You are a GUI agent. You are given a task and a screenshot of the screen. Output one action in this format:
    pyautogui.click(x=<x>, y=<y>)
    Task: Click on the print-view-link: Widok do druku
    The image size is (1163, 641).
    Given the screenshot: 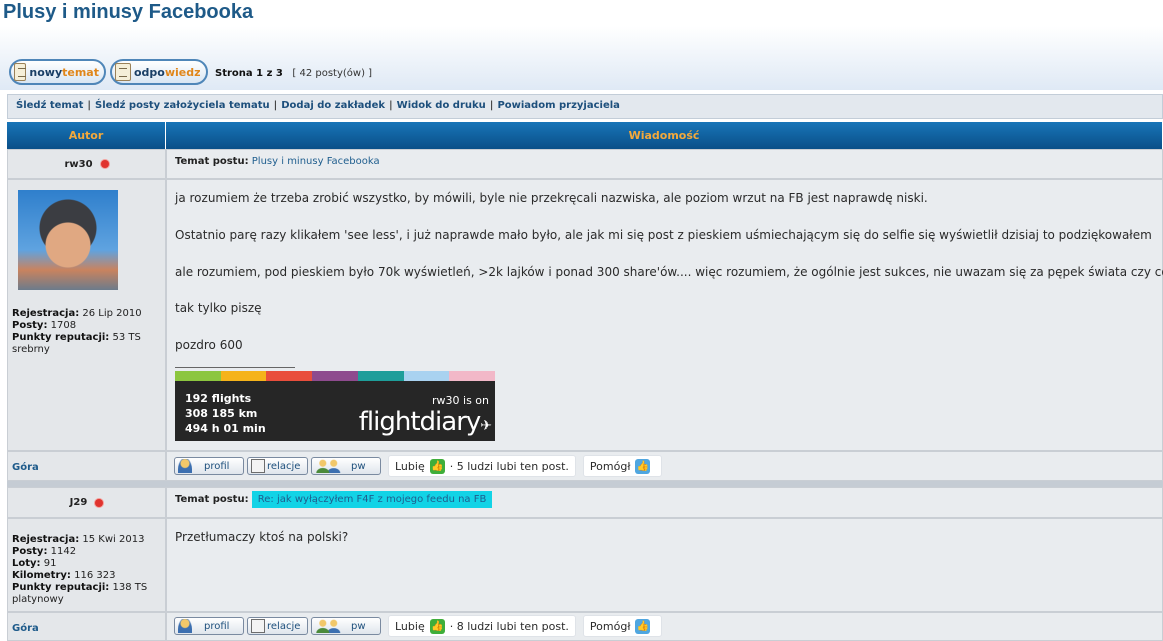 What is the action you would take?
    pyautogui.click(x=441, y=105)
    